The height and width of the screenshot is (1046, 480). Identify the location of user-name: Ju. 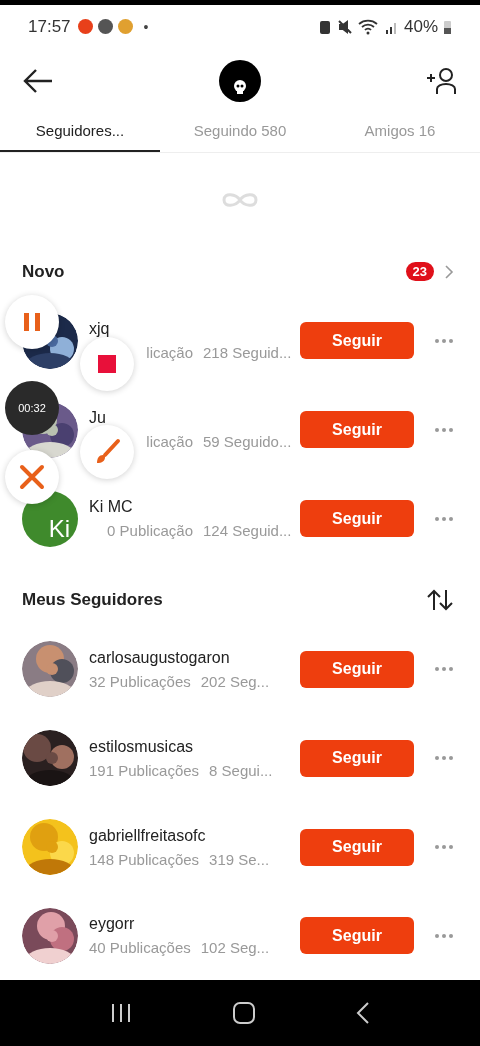
(98, 418).